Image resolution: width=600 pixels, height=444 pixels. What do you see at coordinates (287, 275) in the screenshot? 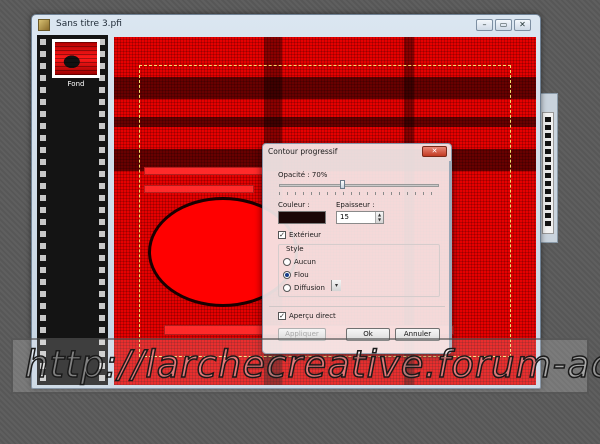
I see `style-radio-flou` at bounding box center [287, 275].